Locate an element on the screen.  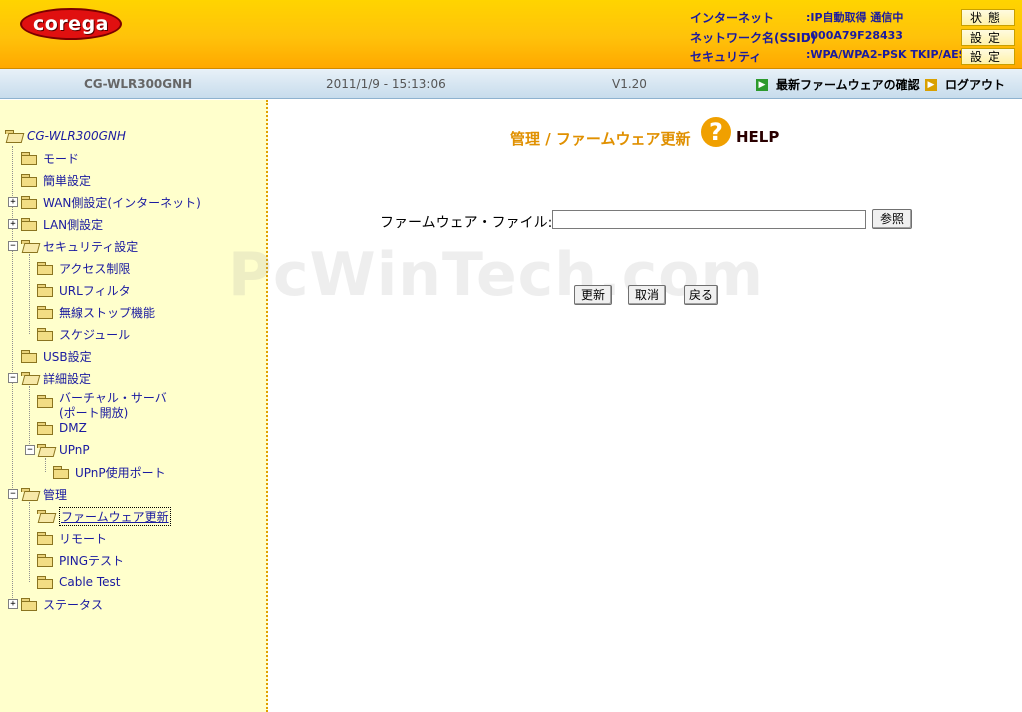
expand-status-icon: + is located at coordinates (13, 604).